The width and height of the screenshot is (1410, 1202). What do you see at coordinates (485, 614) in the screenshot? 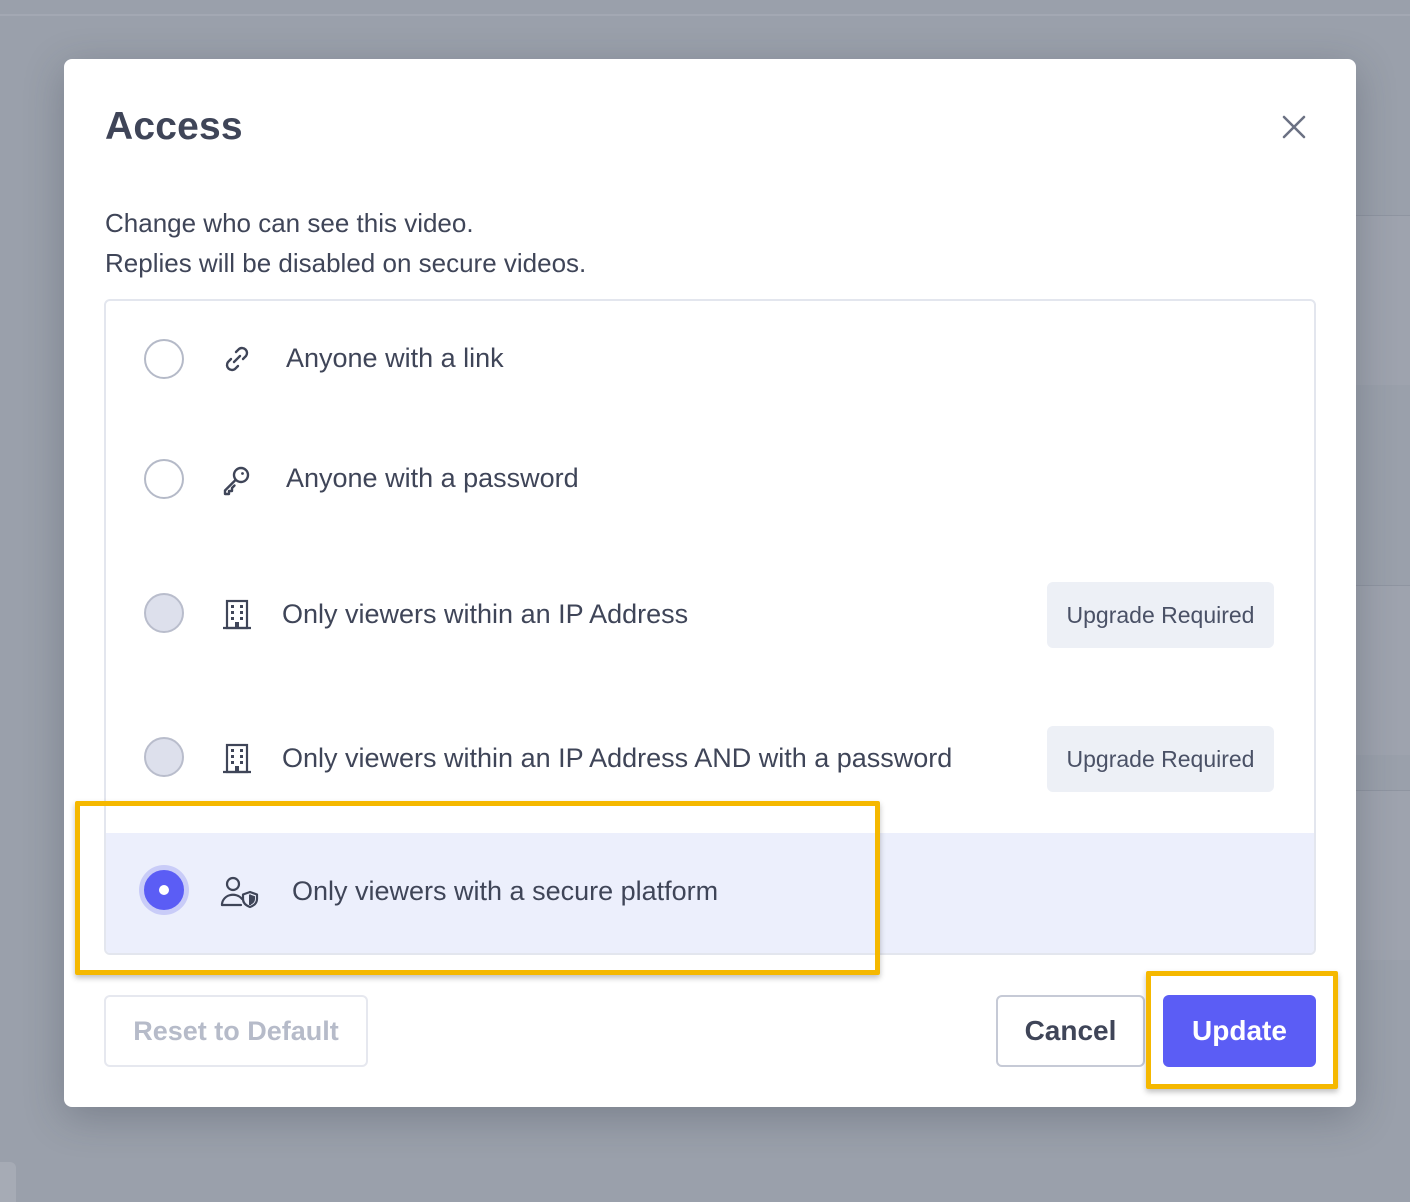
I see `option-label: Only viewers within an IP Address` at bounding box center [485, 614].